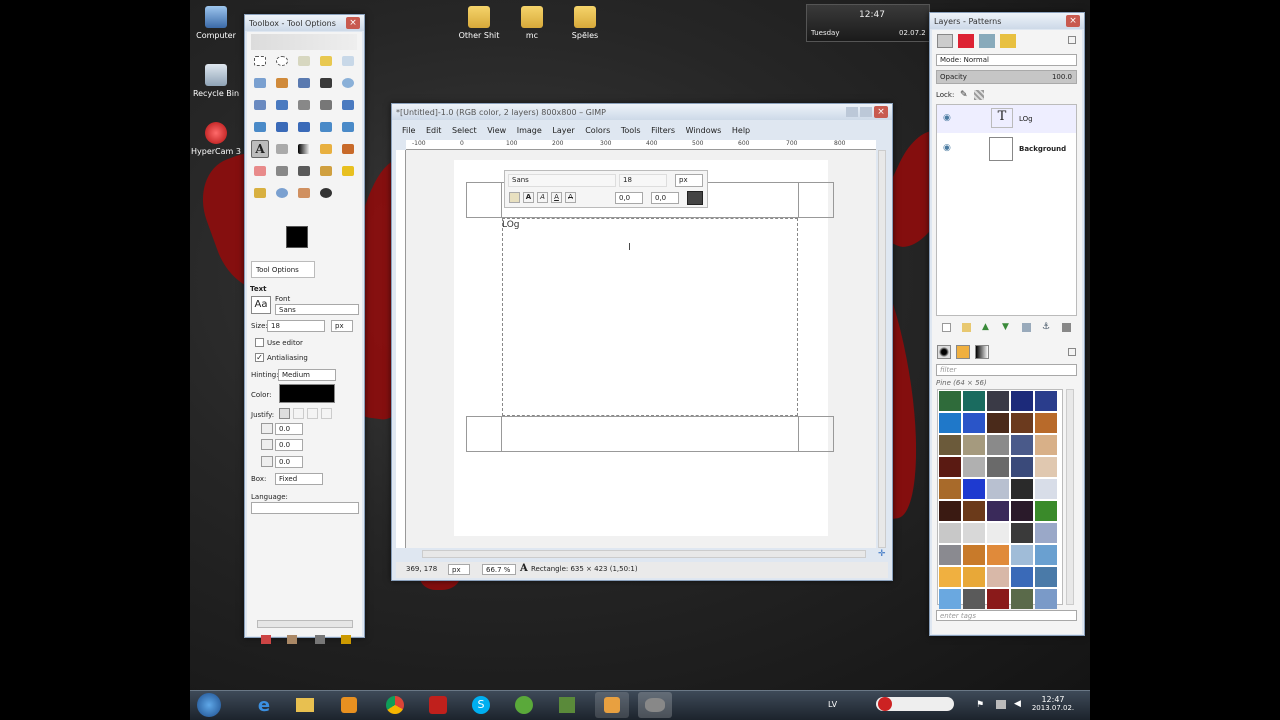 The height and width of the screenshot is (720, 1280). What do you see at coordinates (304, 193) in the screenshot?
I see `smudge-icon` at bounding box center [304, 193].